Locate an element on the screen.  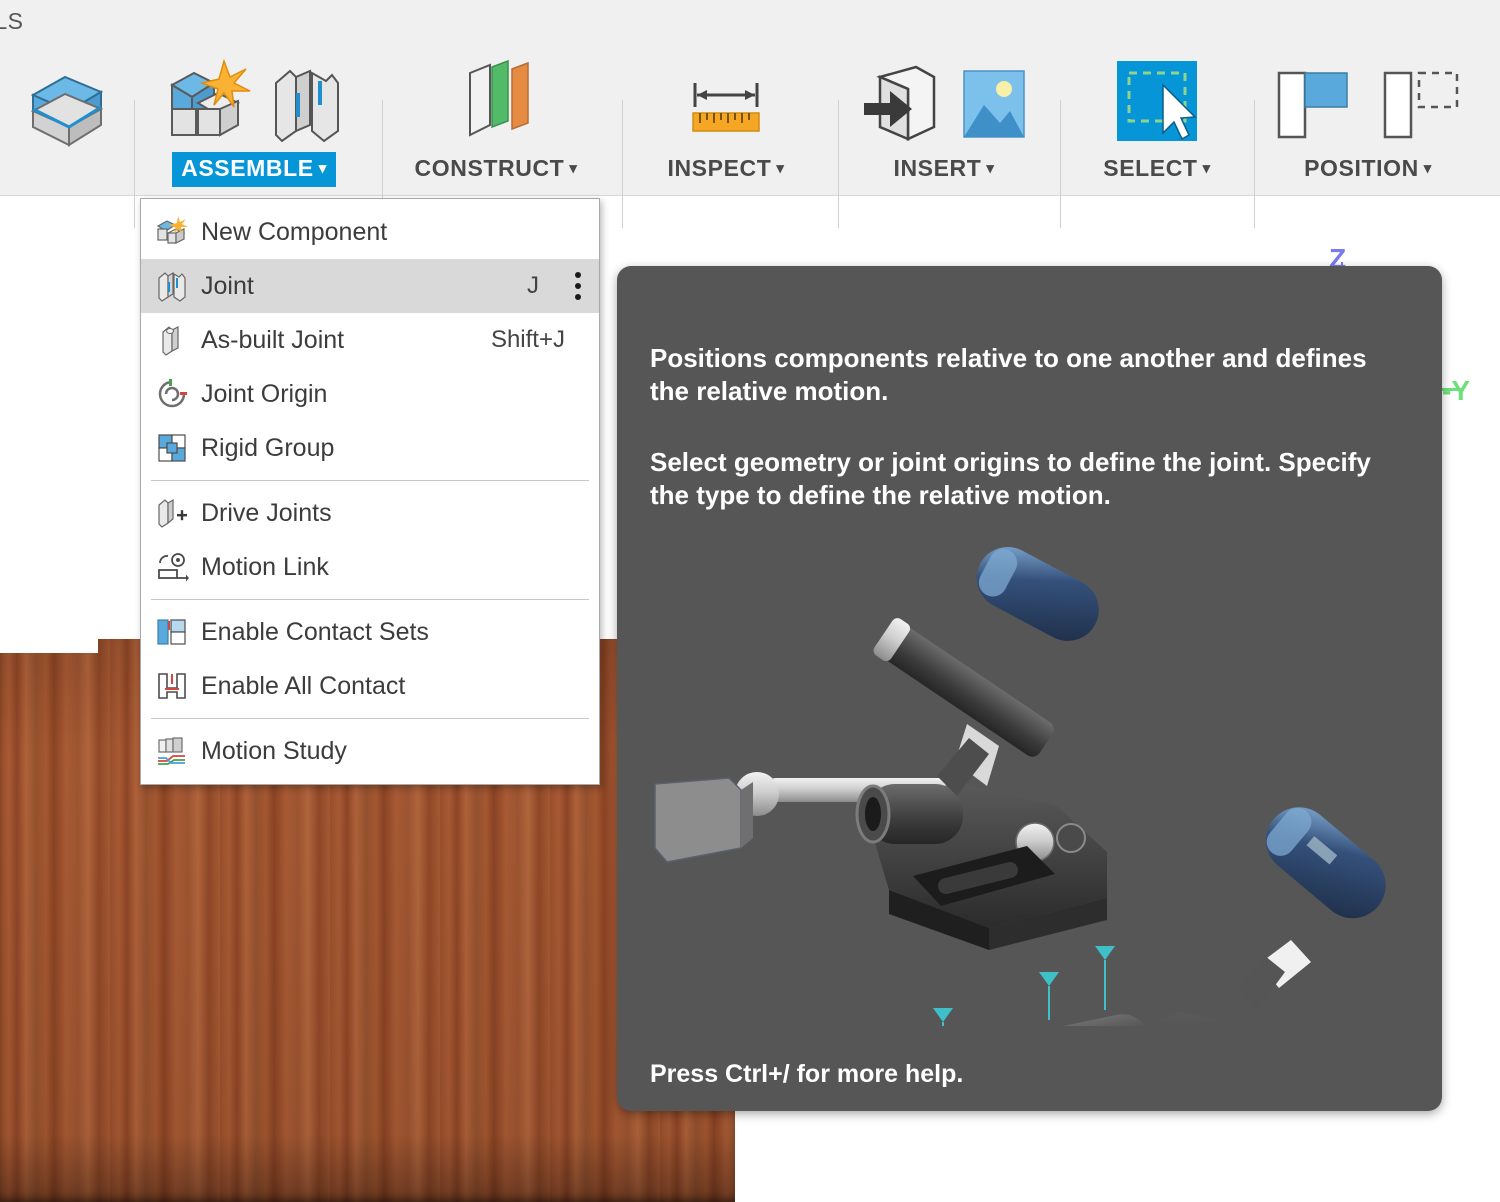
ribbon-group-position-text: POSITION is located at coordinates (1361, 168).